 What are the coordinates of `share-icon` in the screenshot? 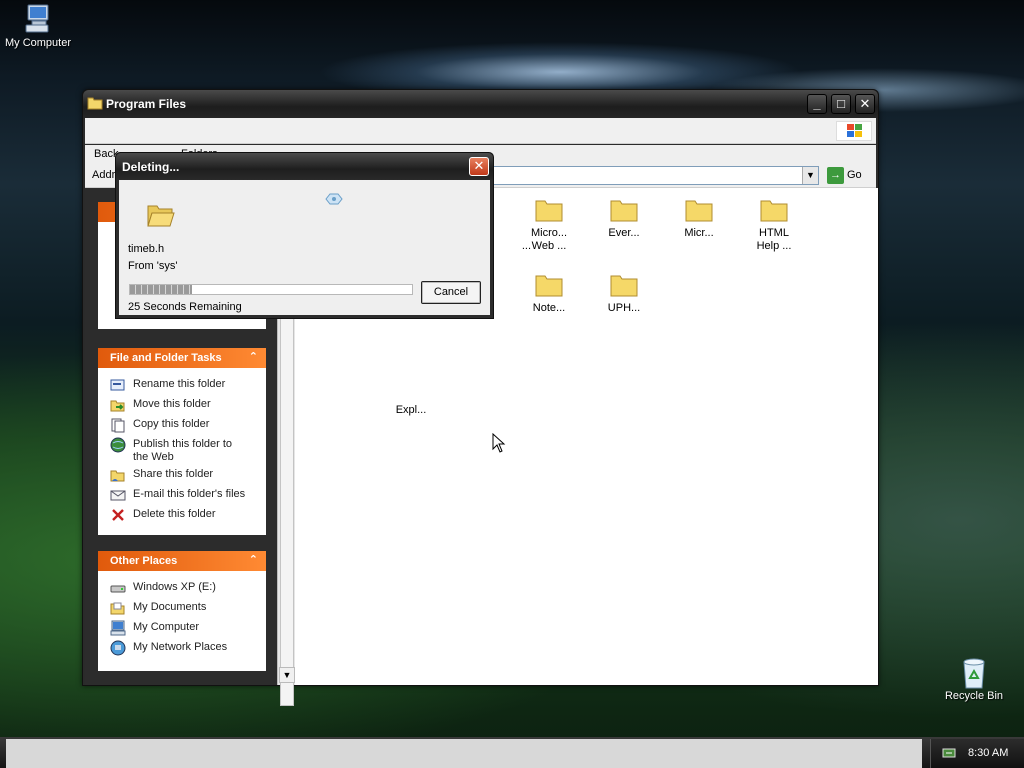 It's located at (118, 475).